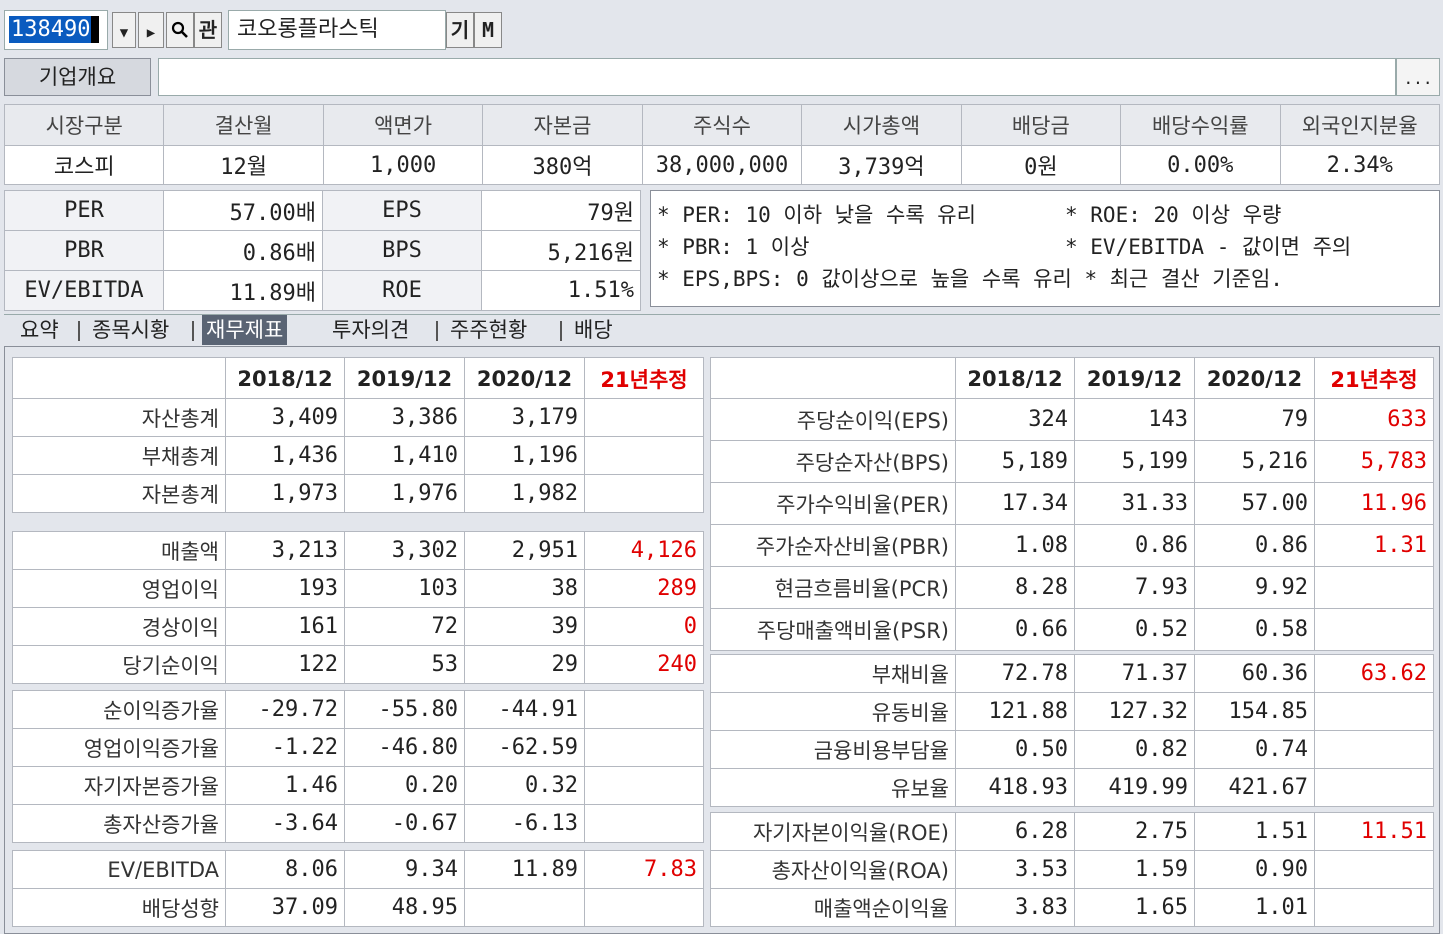  What do you see at coordinates (524, 907) in the screenshot?
I see `value-cell` at bounding box center [524, 907].